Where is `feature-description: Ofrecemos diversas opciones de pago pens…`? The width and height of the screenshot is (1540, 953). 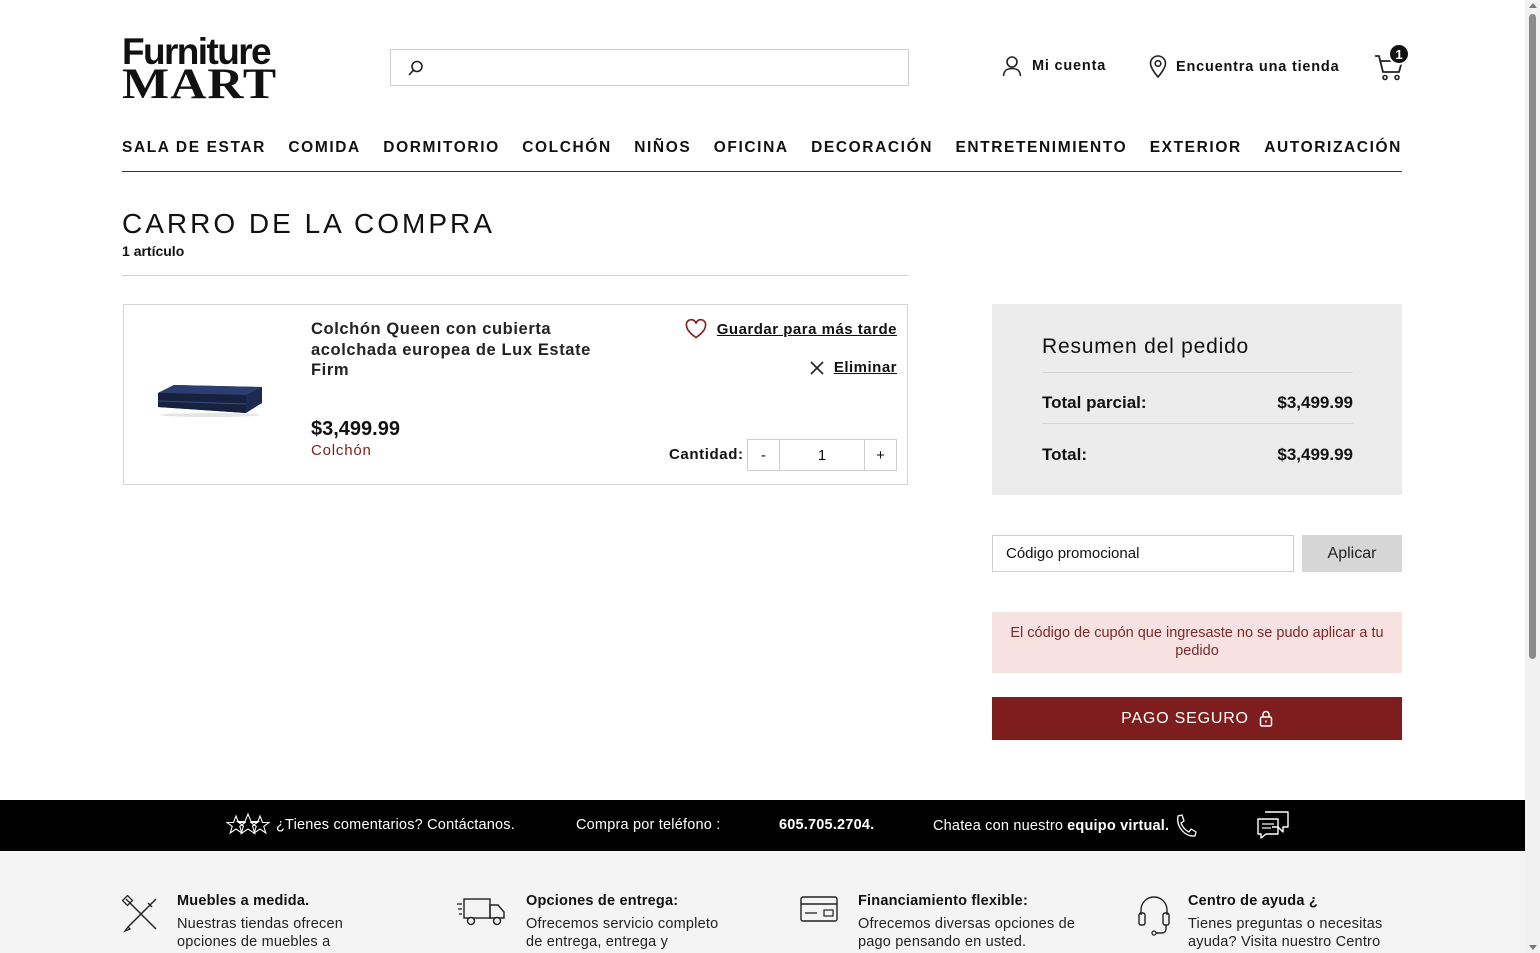
feature-description: Ofrecemos diversas opciones de pago pens… is located at coordinates (967, 933).